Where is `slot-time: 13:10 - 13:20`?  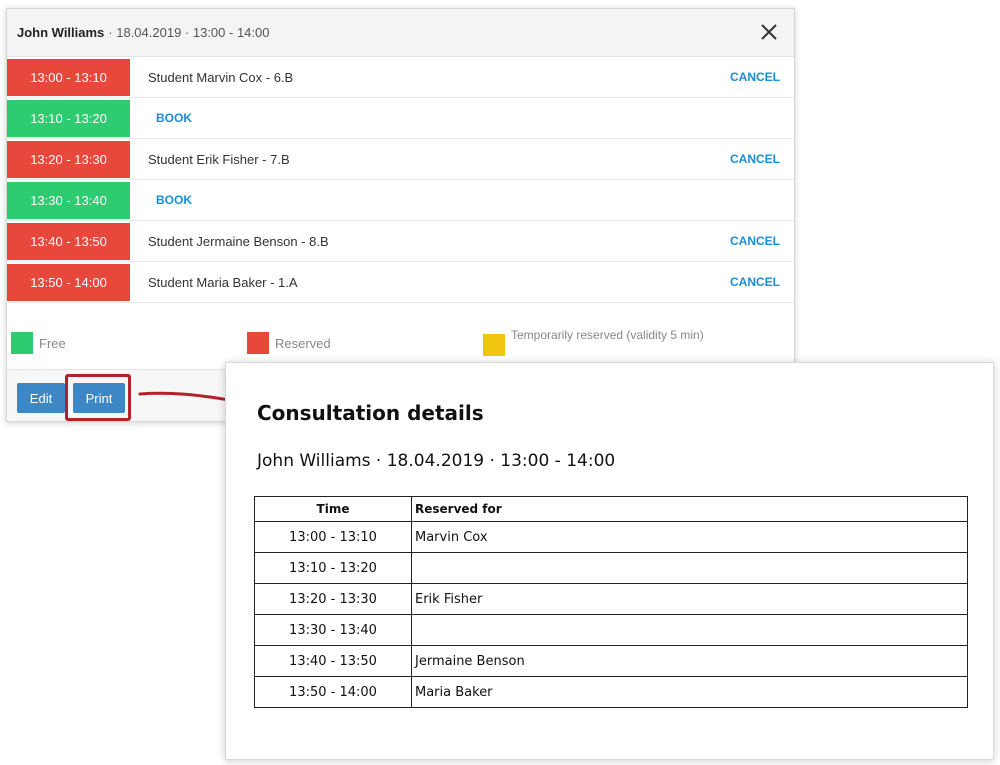 slot-time: 13:10 - 13:20 is located at coordinates (68, 118).